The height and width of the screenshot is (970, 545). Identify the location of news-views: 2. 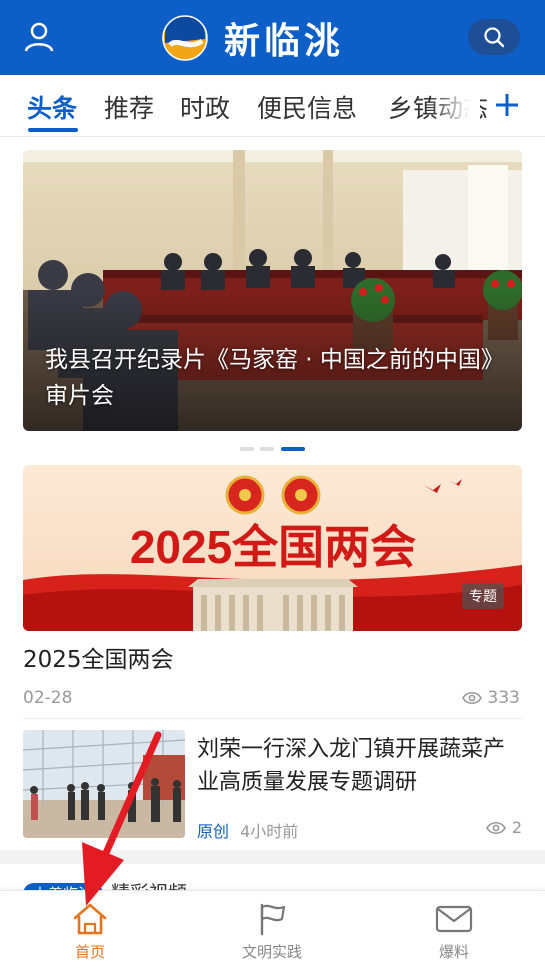
(503, 827).